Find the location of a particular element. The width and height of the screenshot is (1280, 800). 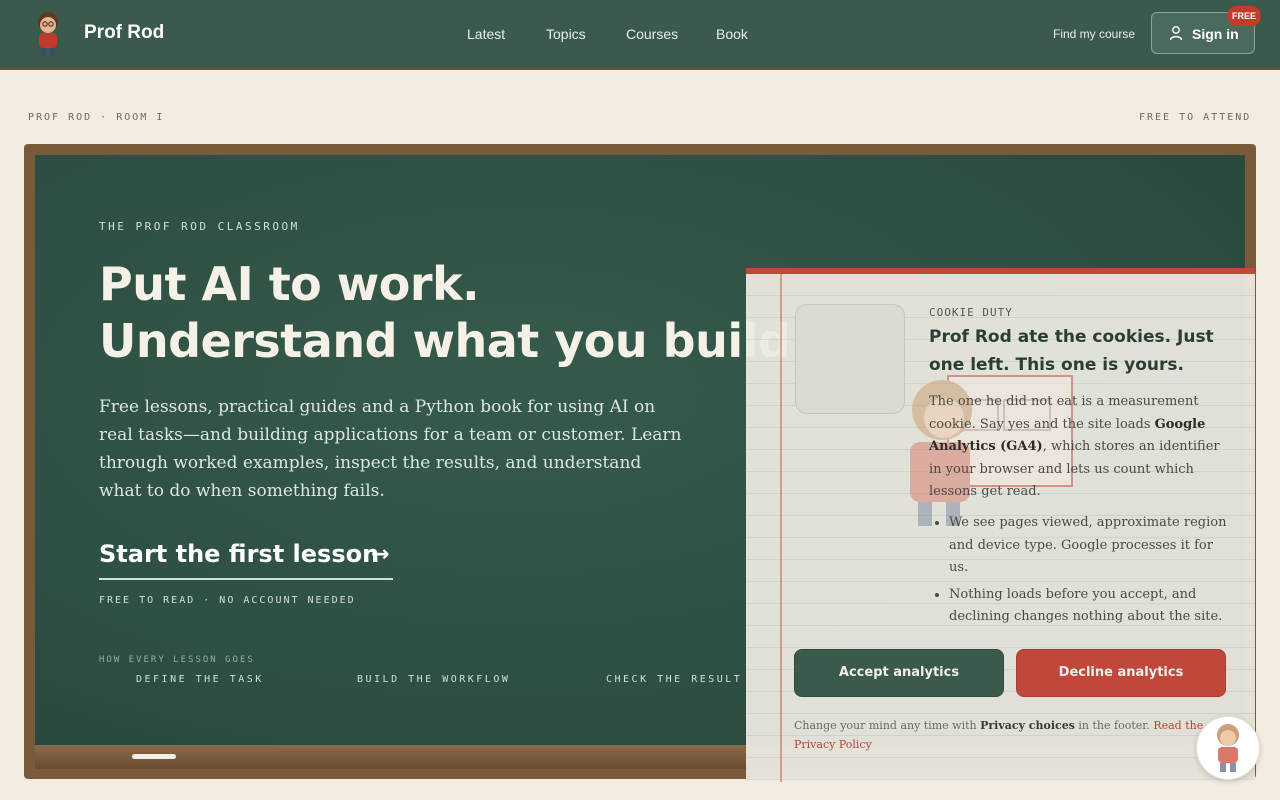

footnote-text: Change your mind any time with is located at coordinates (887, 725).